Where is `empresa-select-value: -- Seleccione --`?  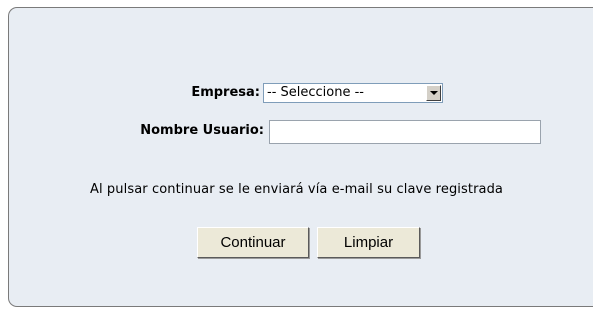 empresa-select-value: -- Seleccione -- is located at coordinates (315, 92).